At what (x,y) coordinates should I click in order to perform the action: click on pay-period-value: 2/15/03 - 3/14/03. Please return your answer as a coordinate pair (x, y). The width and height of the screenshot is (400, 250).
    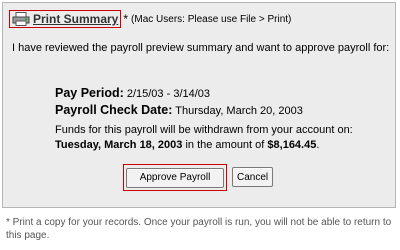
    Looking at the image, I should click on (168, 94).